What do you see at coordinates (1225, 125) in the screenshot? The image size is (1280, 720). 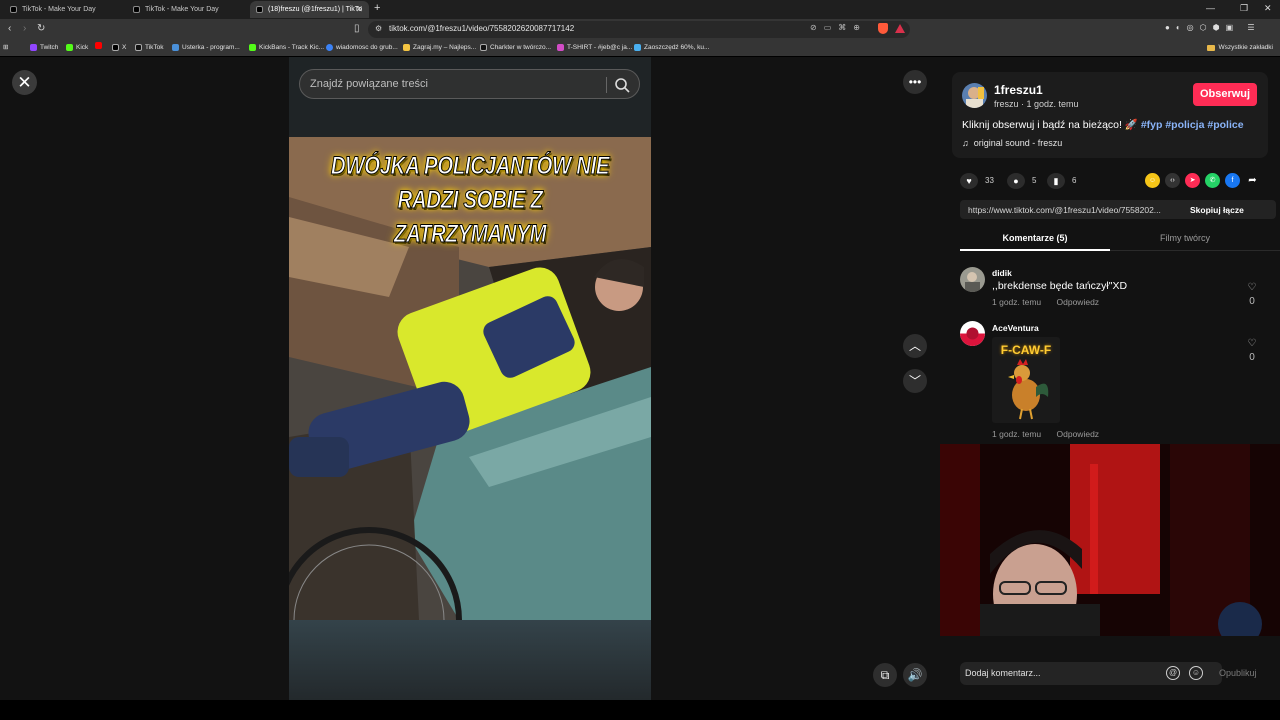 I see `hashtag-police: #police` at bounding box center [1225, 125].